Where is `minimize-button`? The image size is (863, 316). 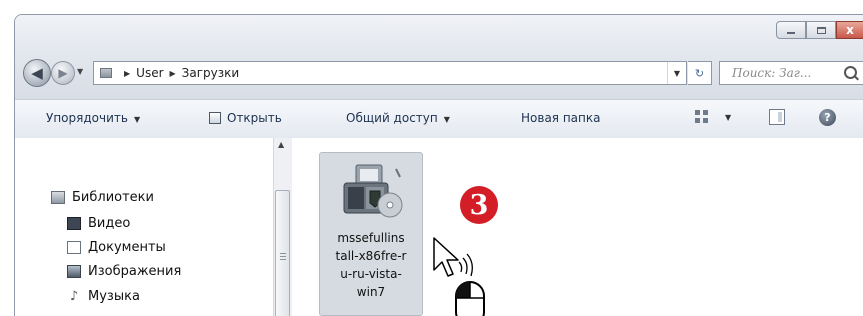
minimize-button is located at coordinates (791, 30).